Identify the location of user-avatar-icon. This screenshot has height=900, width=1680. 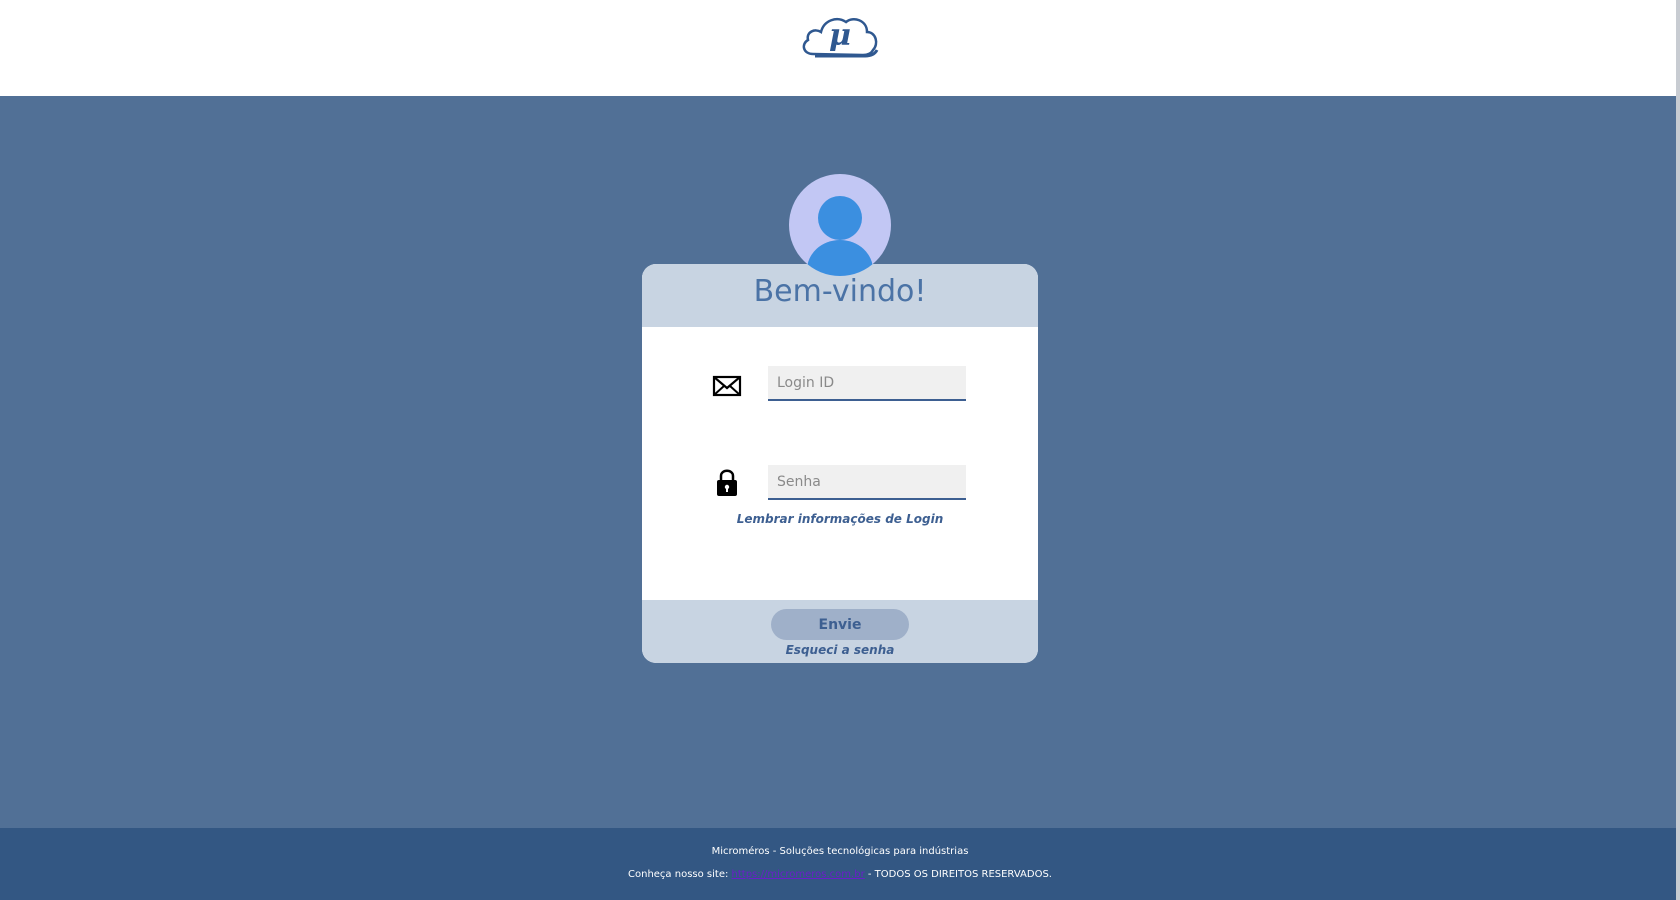
(840, 225).